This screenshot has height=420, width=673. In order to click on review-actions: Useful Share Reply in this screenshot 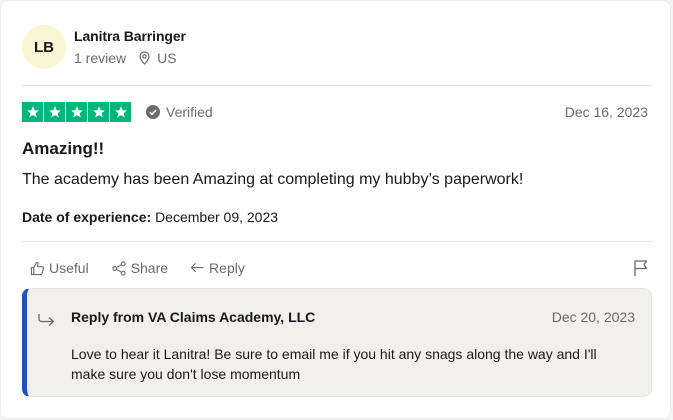, I will do `click(148, 268)`.